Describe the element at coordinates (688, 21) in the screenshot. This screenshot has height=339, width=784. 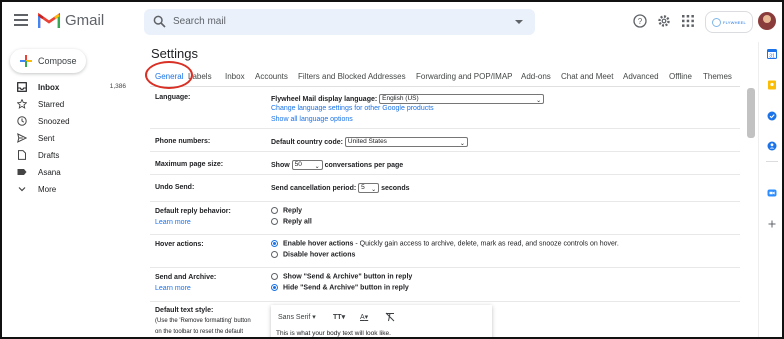
I see `apps-grid-icon` at that location.